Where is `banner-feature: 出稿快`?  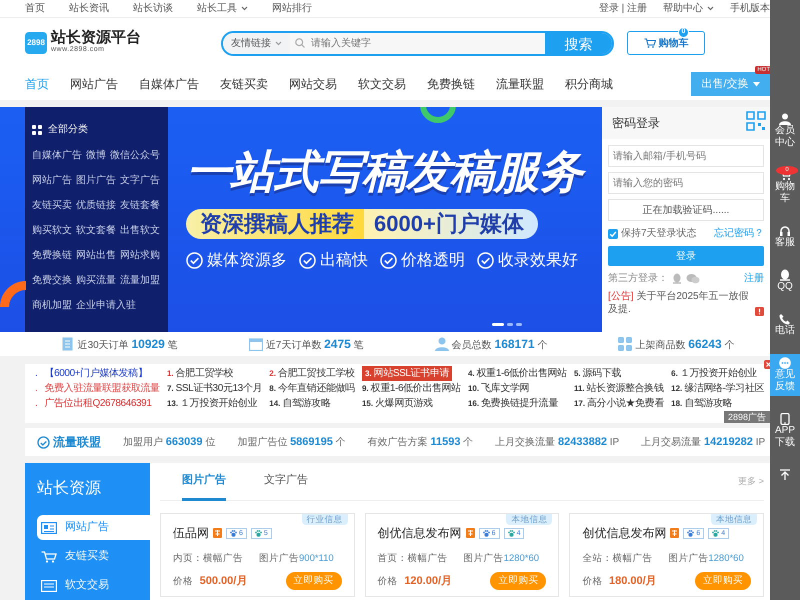 banner-feature: 出稿快 is located at coordinates (344, 260).